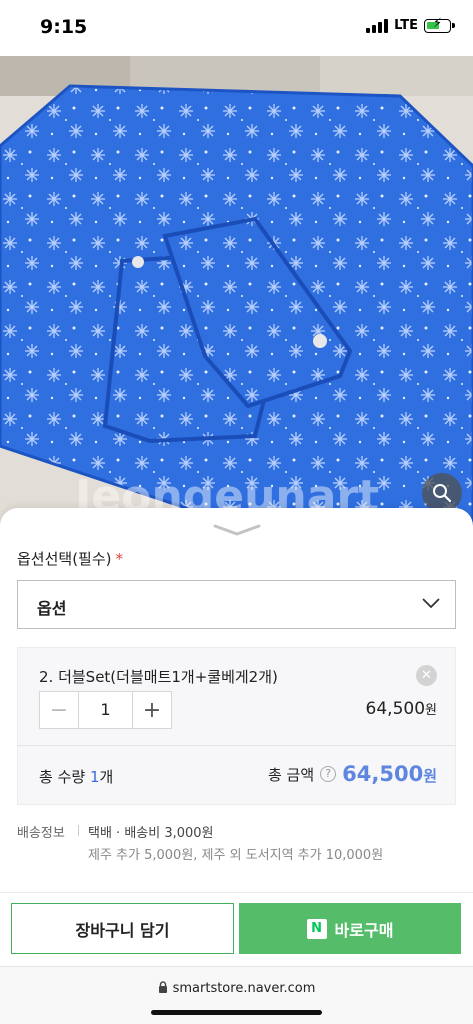 Image resolution: width=473 pixels, height=1024 pixels. I want to click on quantity-value: 1, so click(105, 710).